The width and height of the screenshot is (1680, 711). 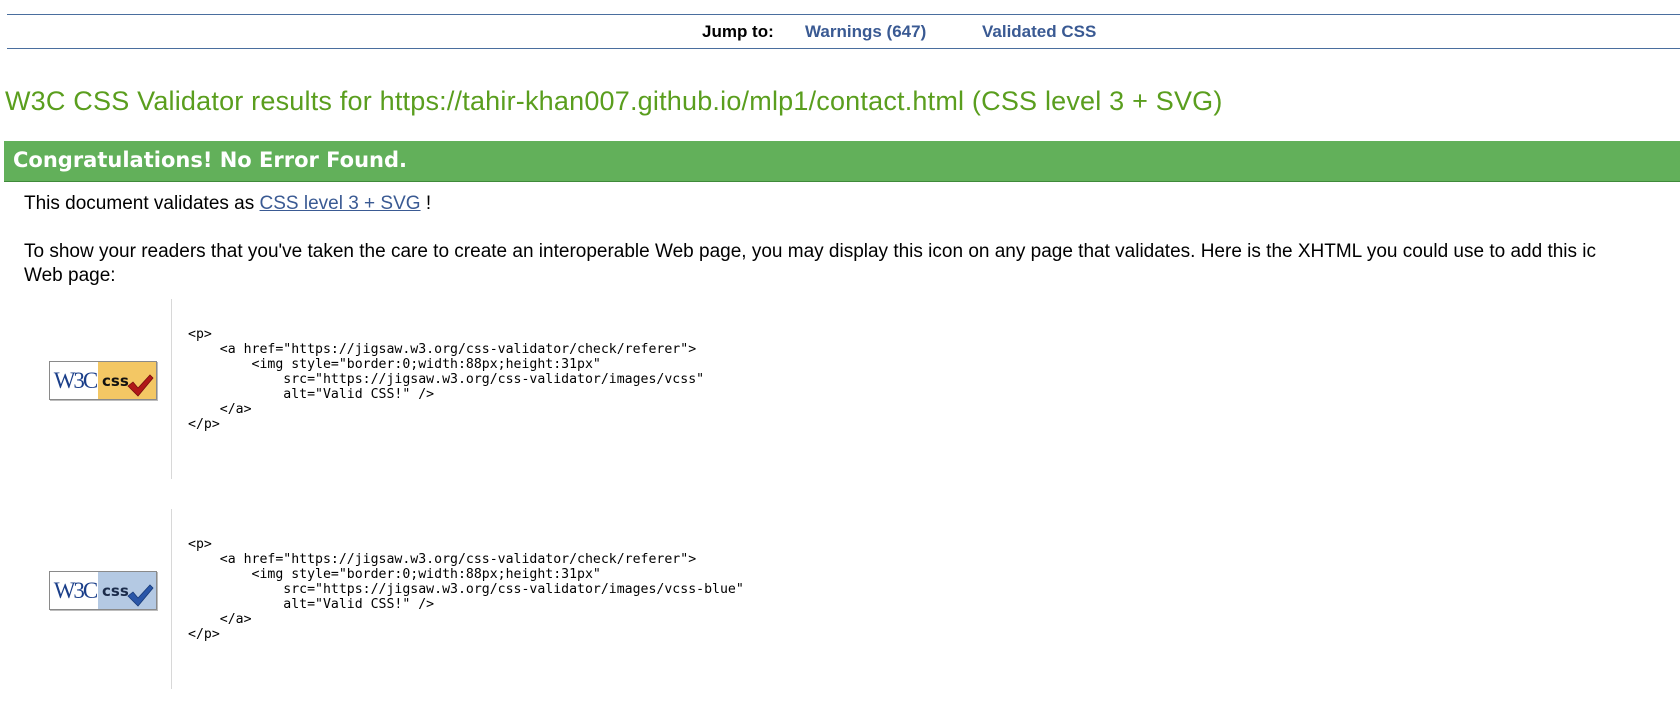 I want to click on validates-prefix: This document validates as, so click(x=142, y=203).